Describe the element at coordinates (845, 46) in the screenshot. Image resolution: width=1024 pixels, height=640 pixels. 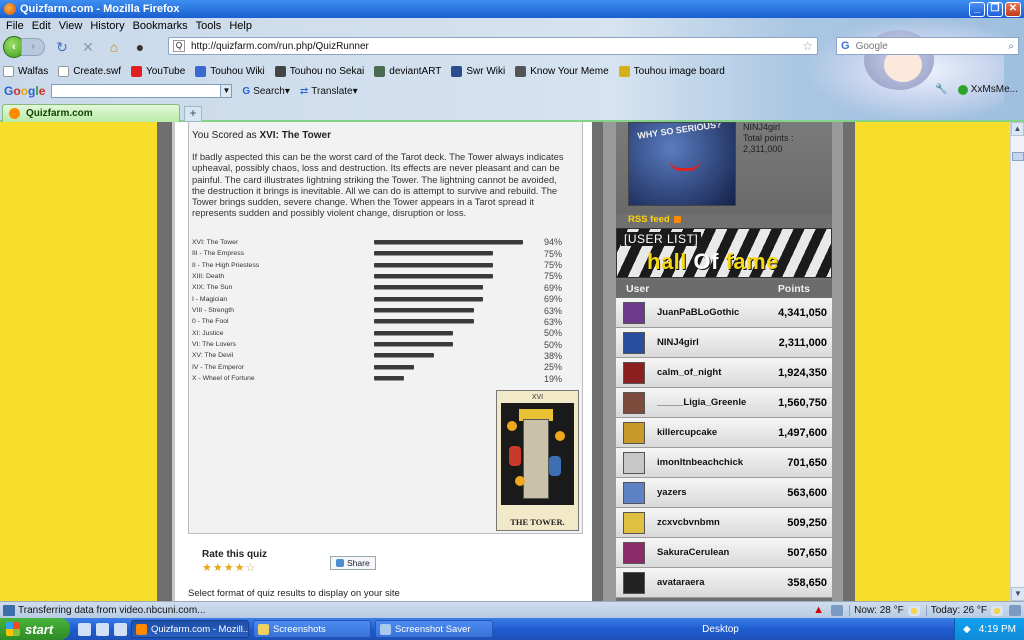
I see `google-search-engine-icon: G` at that location.